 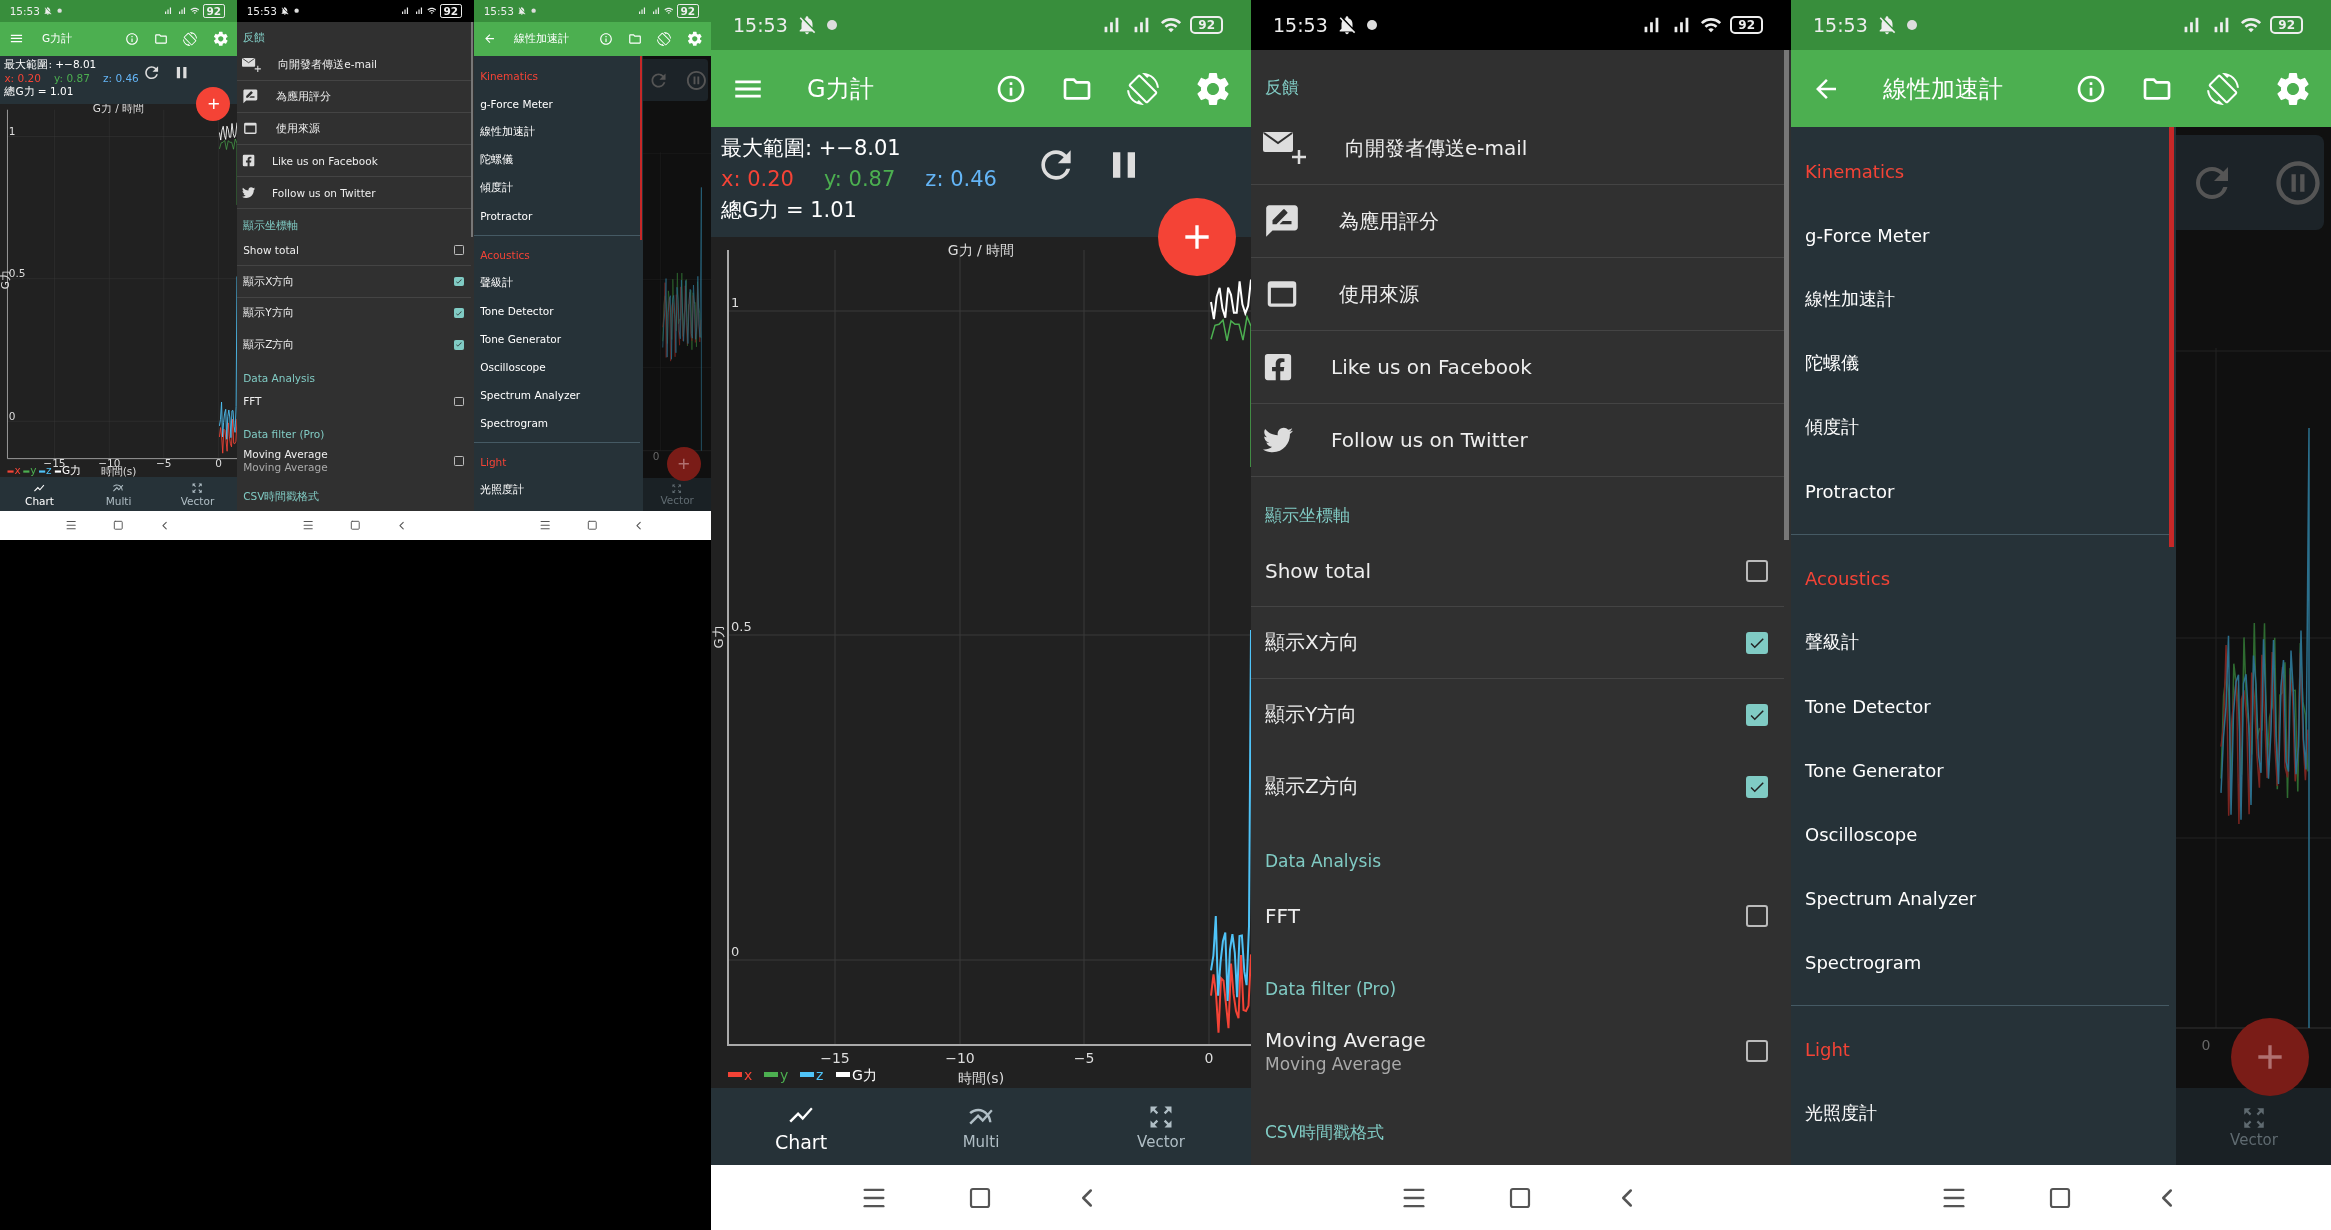 I want to click on drawer-menu-item: Follow us on Twitter, so click(x=1517, y=440).